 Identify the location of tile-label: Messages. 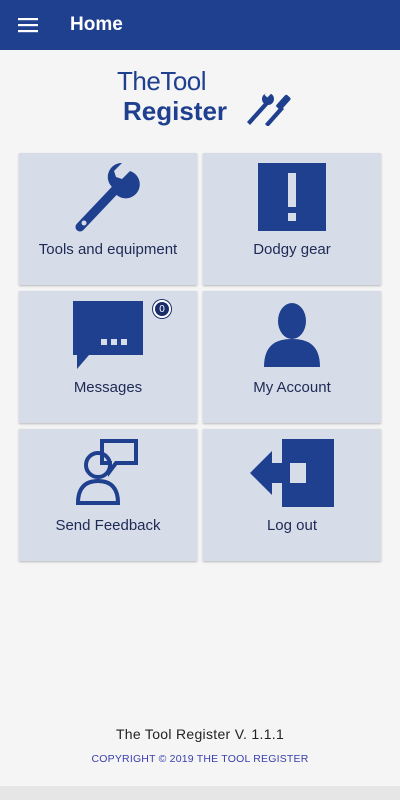
(108, 387).